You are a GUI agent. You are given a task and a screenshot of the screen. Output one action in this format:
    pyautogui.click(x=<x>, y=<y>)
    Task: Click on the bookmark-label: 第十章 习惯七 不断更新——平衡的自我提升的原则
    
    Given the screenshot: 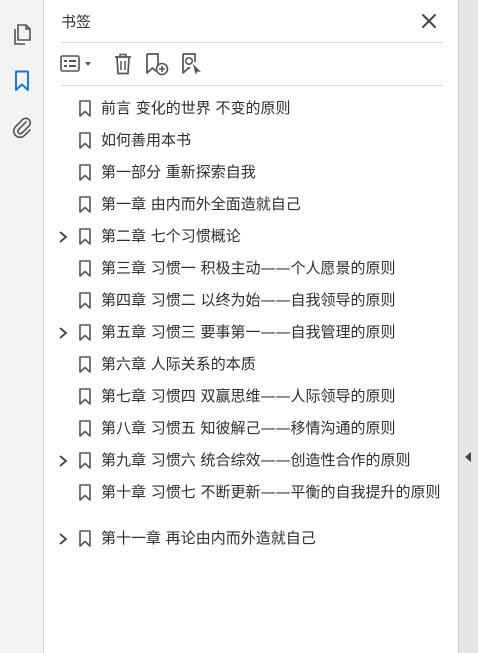 What is the action you would take?
    pyautogui.click(x=271, y=492)
    